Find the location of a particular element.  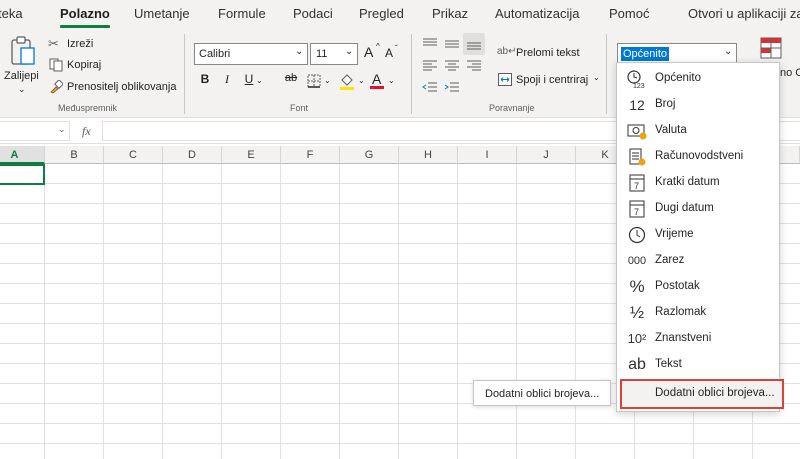

underline-dropdown-icon: ⌄ is located at coordinates (259, 80).